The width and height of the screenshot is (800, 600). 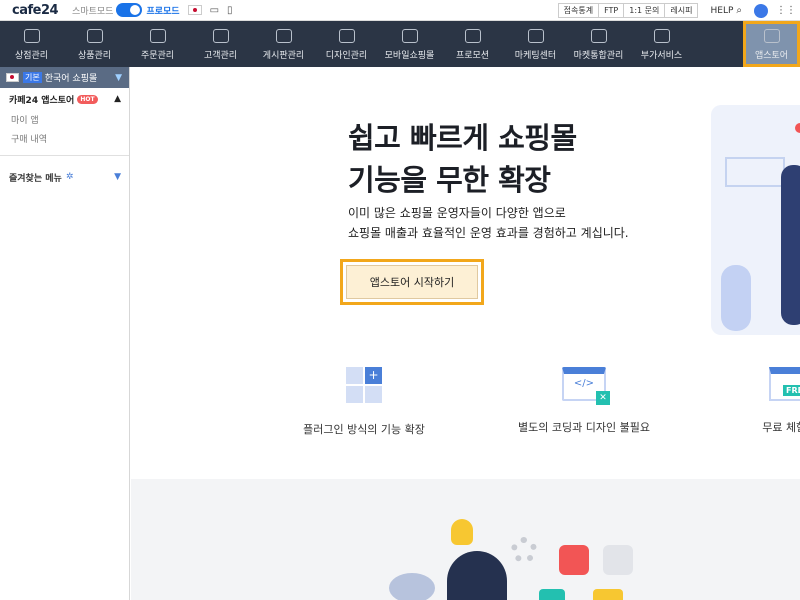 I want to click on folder-plus-icon, so click(x=661, y=36).